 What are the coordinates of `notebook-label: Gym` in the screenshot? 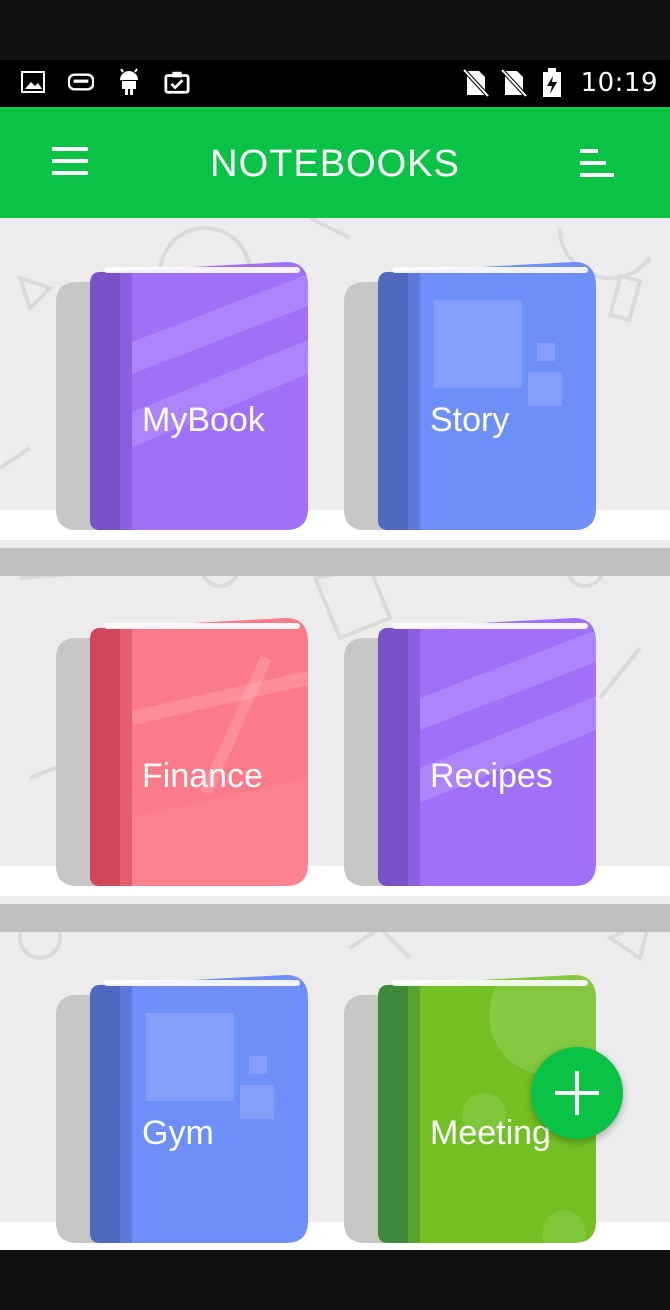 It's located at (178, 1133).